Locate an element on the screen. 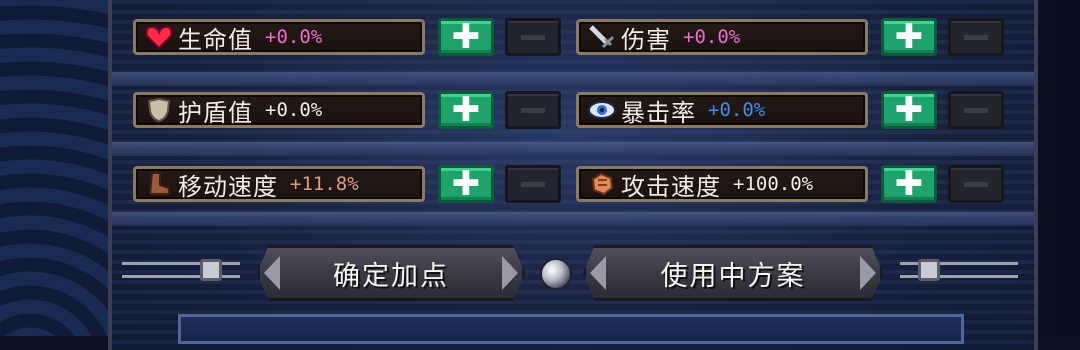 Image resolution: width=1080 pixels, height=350 pixels. increase-move-speed-button: ✚ is located at coordinates (466, 184).